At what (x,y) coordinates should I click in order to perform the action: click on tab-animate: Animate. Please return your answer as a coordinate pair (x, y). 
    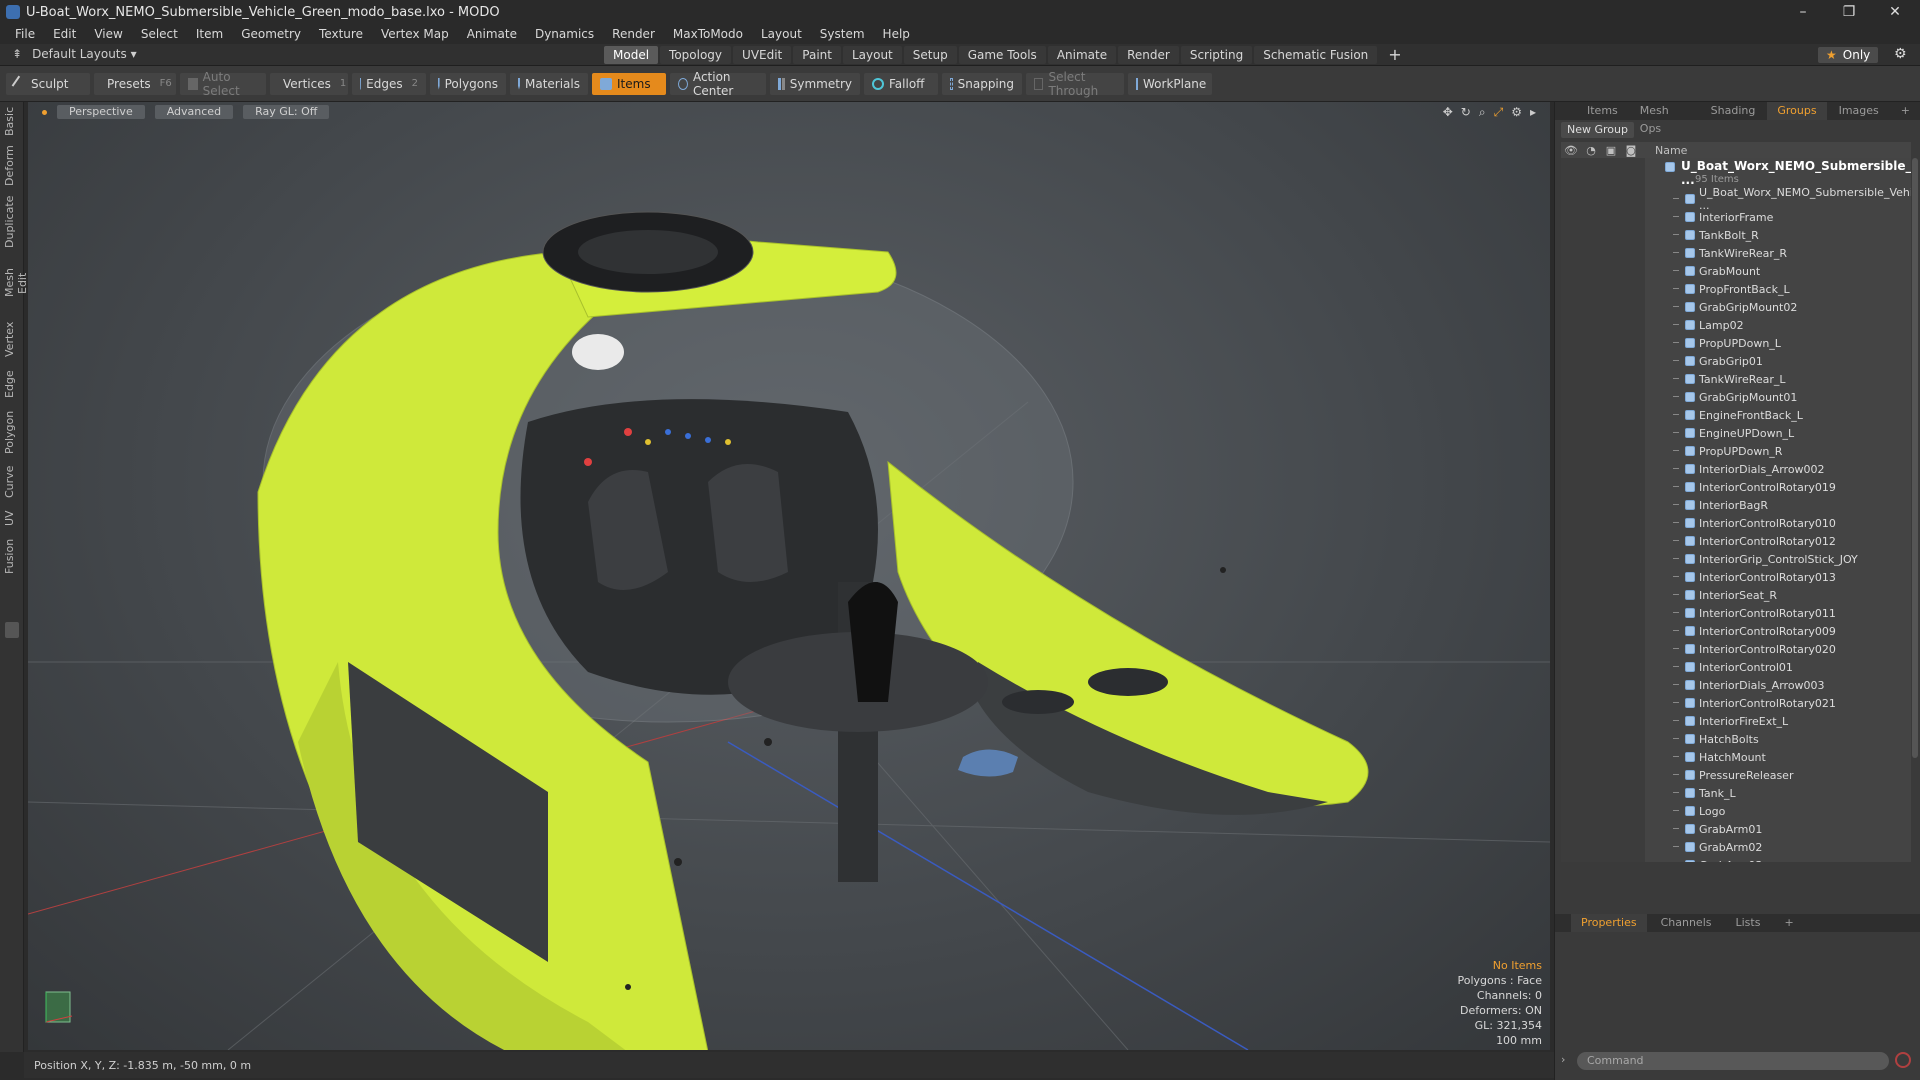
    Looking at the image, I should click on (1082, 55).